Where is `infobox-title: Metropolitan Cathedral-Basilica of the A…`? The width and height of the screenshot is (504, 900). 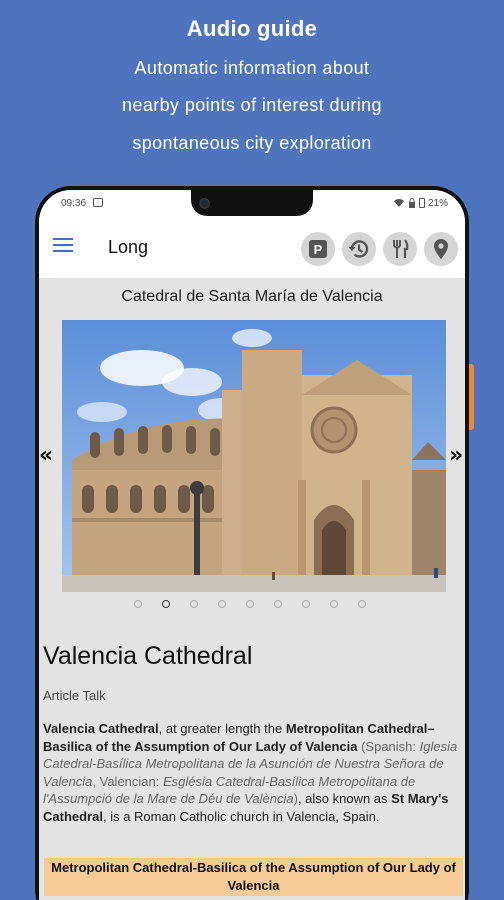
infobox-title: Metropolitan Cathedral-Basilica of the A… is located at coordinates (253, 877).